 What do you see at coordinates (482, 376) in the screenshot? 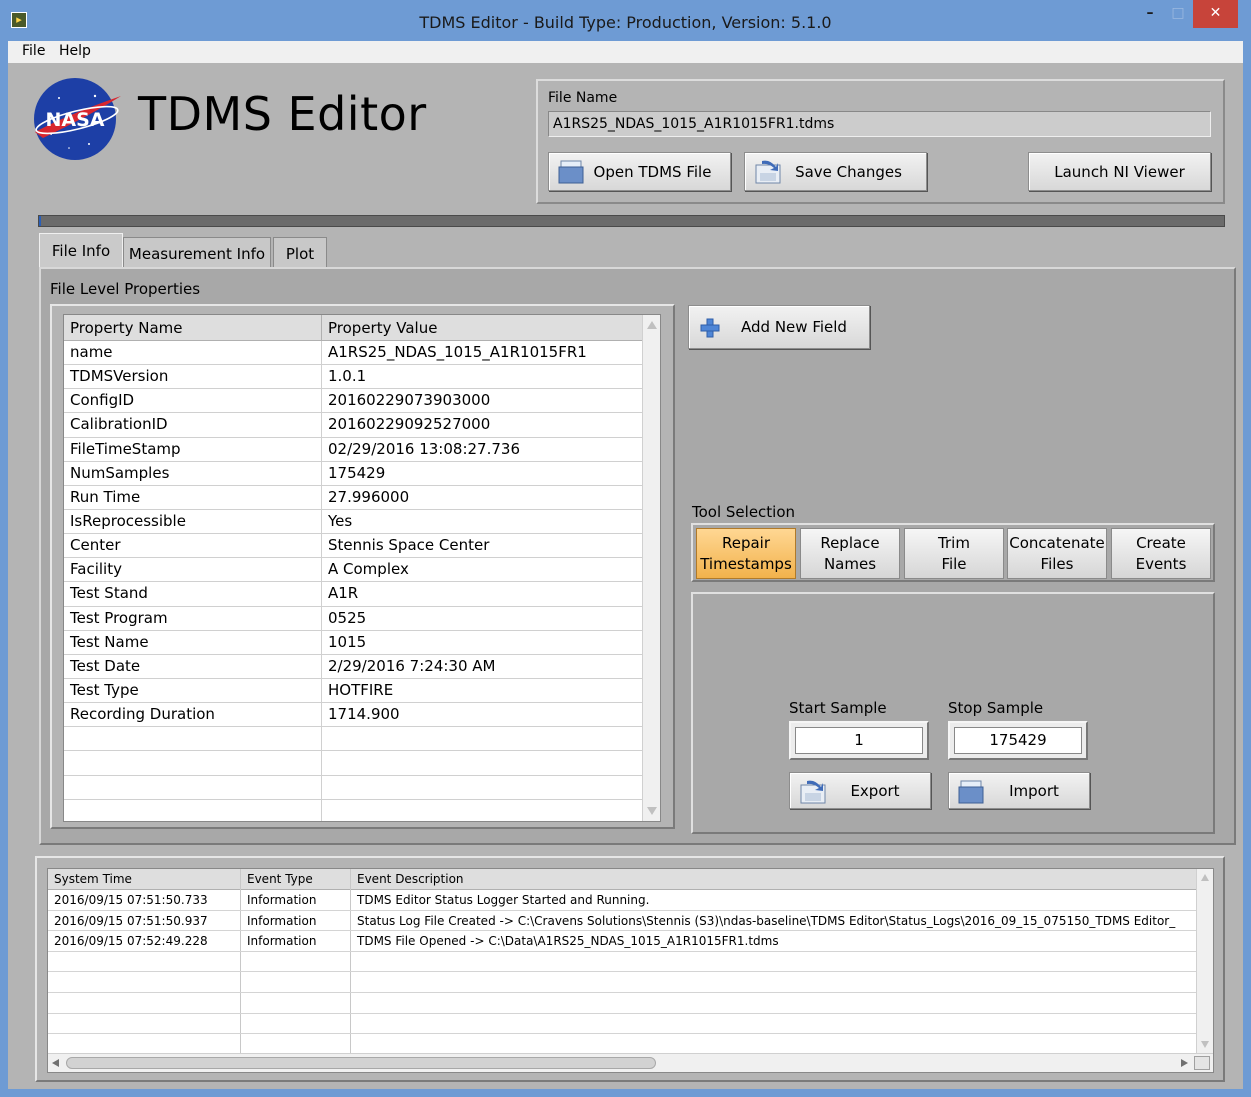
I see `property-value-cell: 1.0.1` at bounding box center [482, 376].